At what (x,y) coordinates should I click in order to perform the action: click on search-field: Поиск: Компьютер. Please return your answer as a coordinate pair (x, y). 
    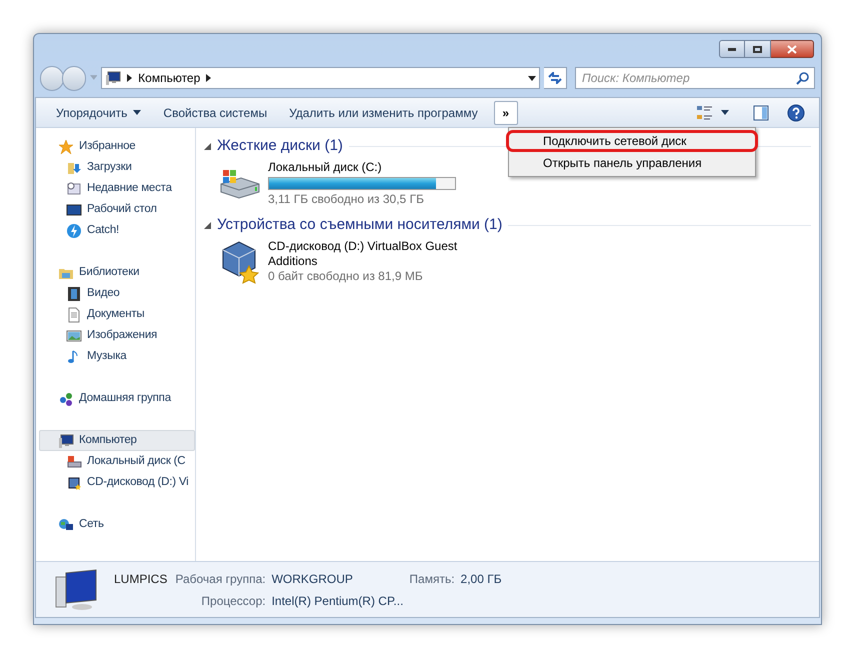
    Looking at the image, I should click on (695, 78).